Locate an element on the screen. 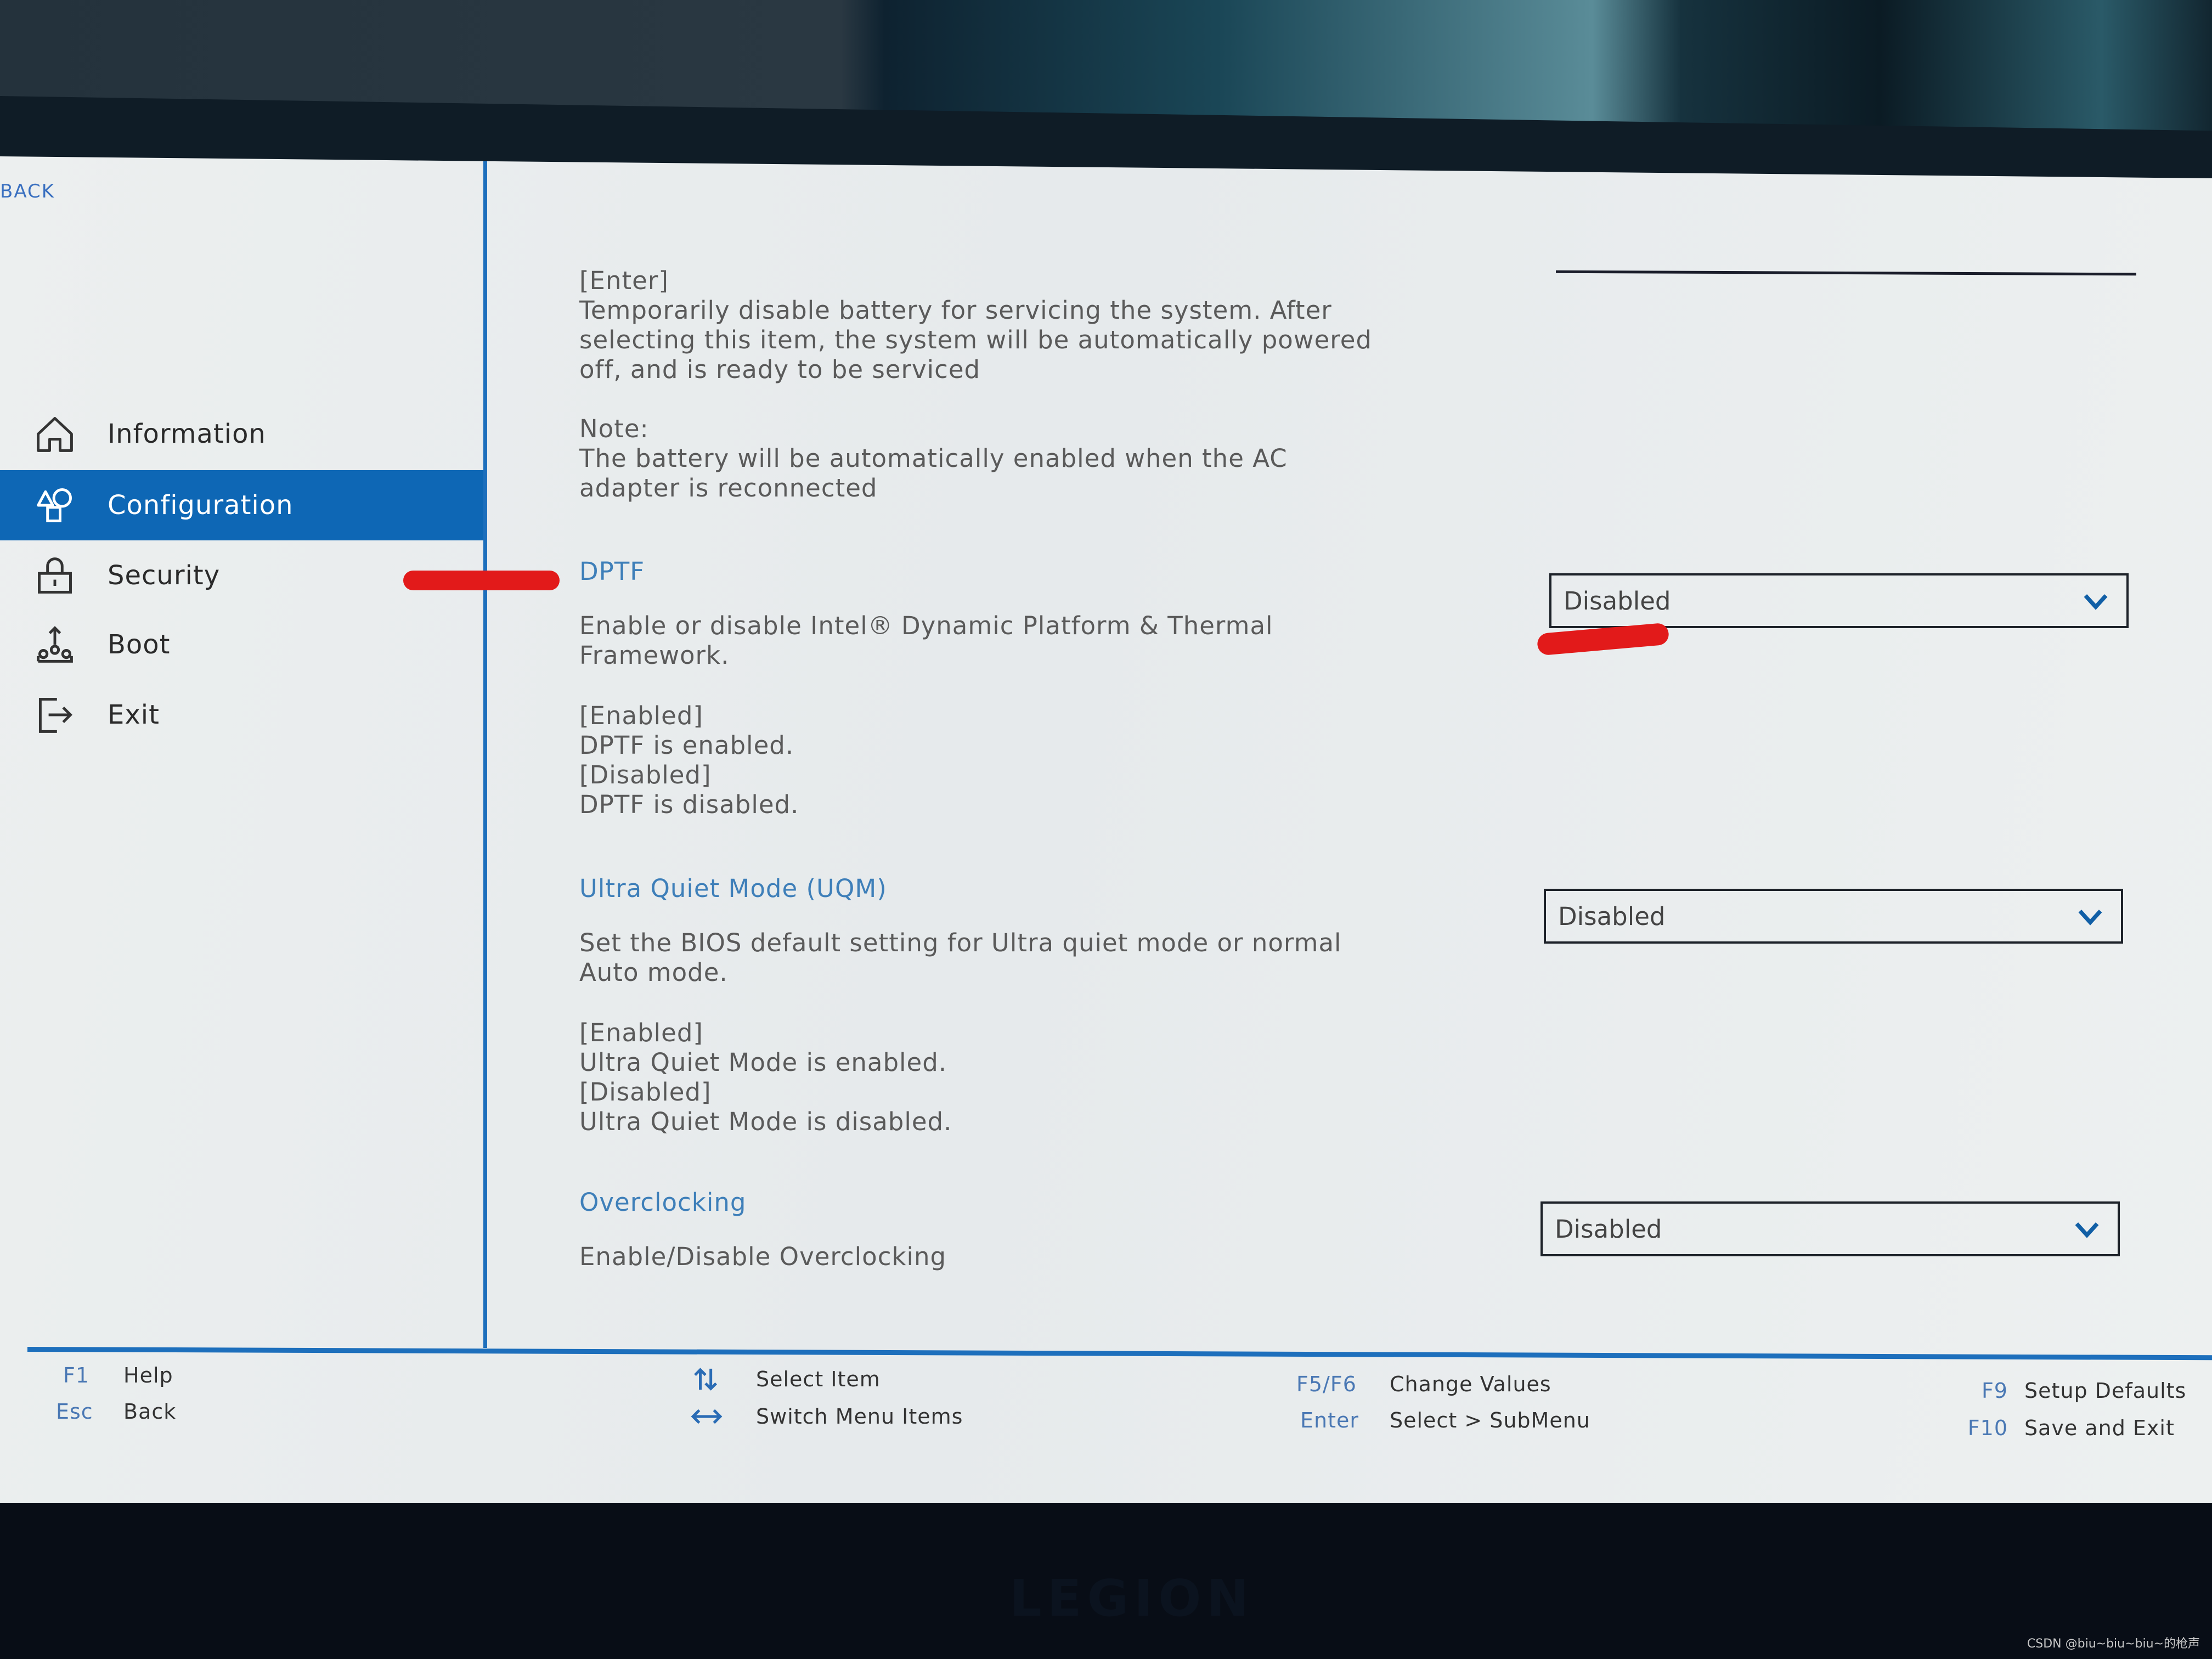  up-down-arrows-icon is located at coordinates (706, 1379).